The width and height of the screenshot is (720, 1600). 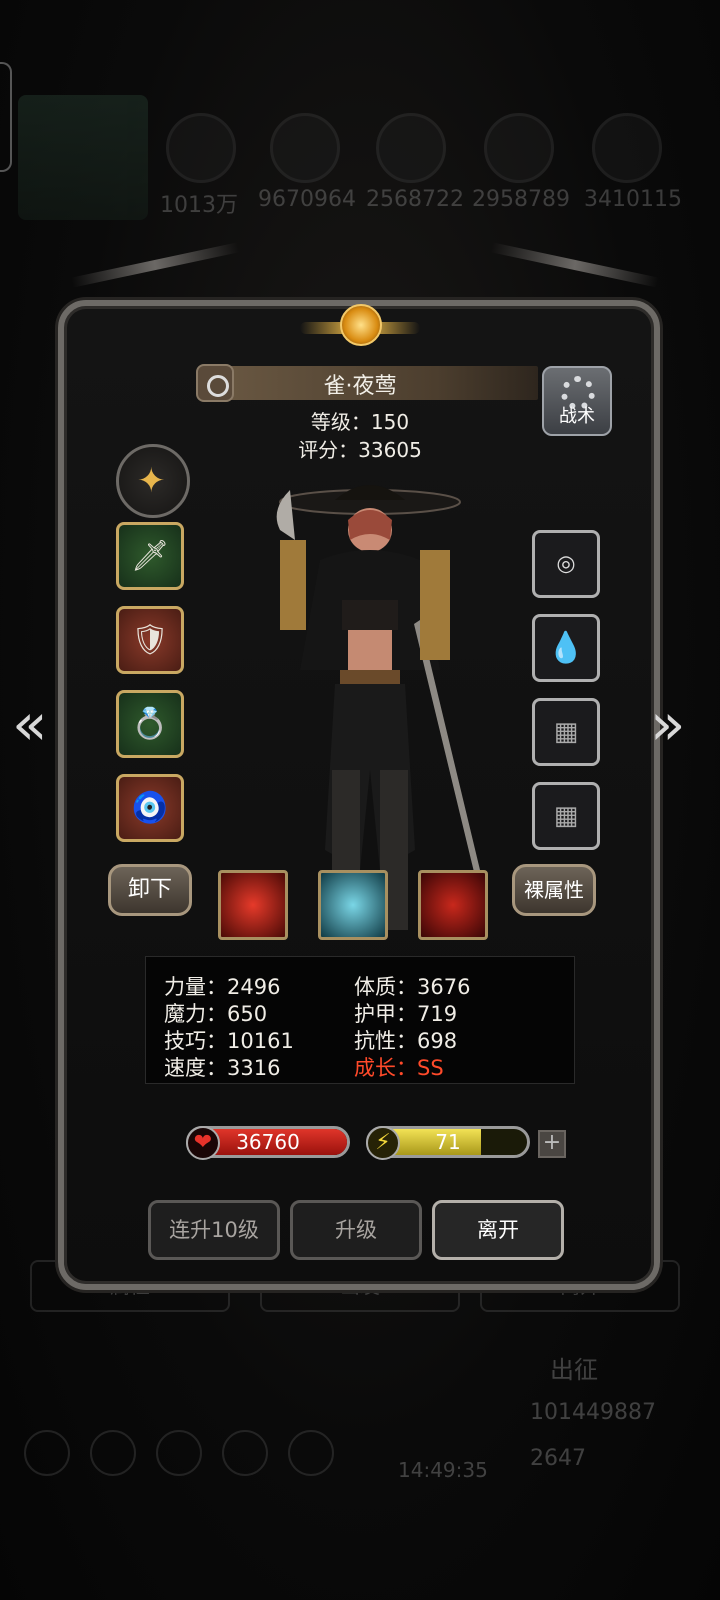 I want to click on armor-icon: 🛡, so click(x=150, y=640).